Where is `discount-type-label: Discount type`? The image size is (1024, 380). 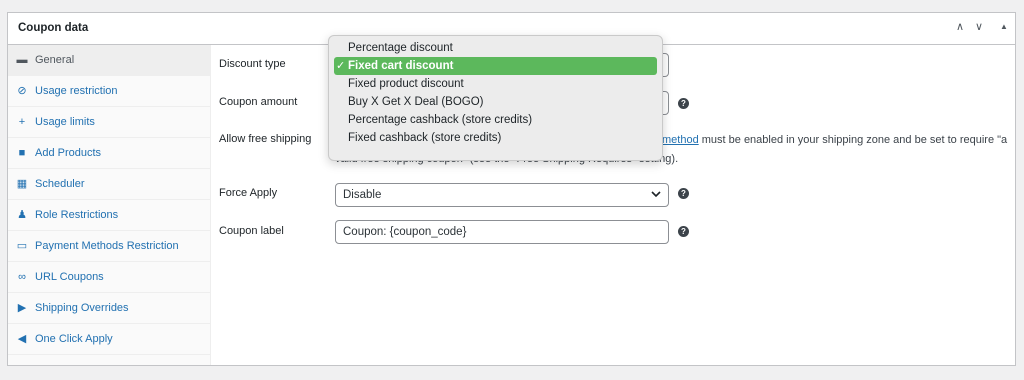 discount-type-label: Discount type is located at coordinates (252, 64).